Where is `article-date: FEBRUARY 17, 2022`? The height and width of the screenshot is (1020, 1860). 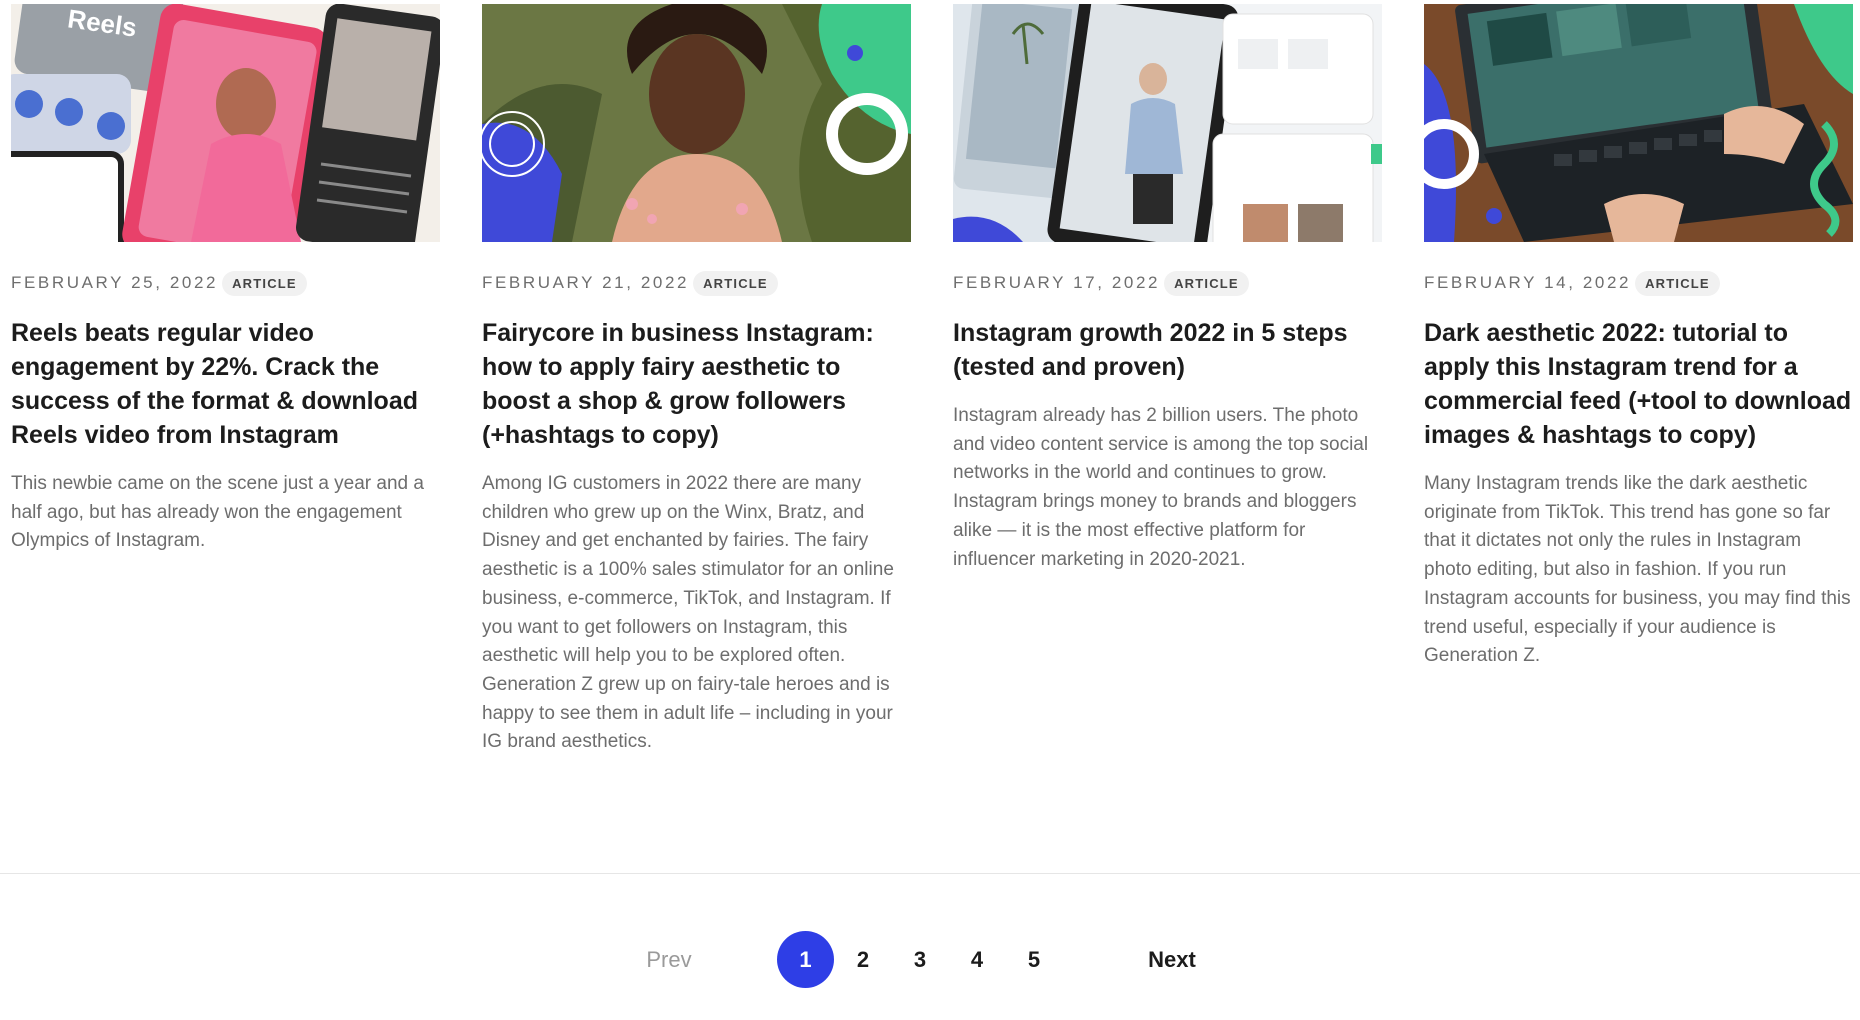
article-date: FEBRUARY 17, 2022 is located at coordinates (1057, 282).